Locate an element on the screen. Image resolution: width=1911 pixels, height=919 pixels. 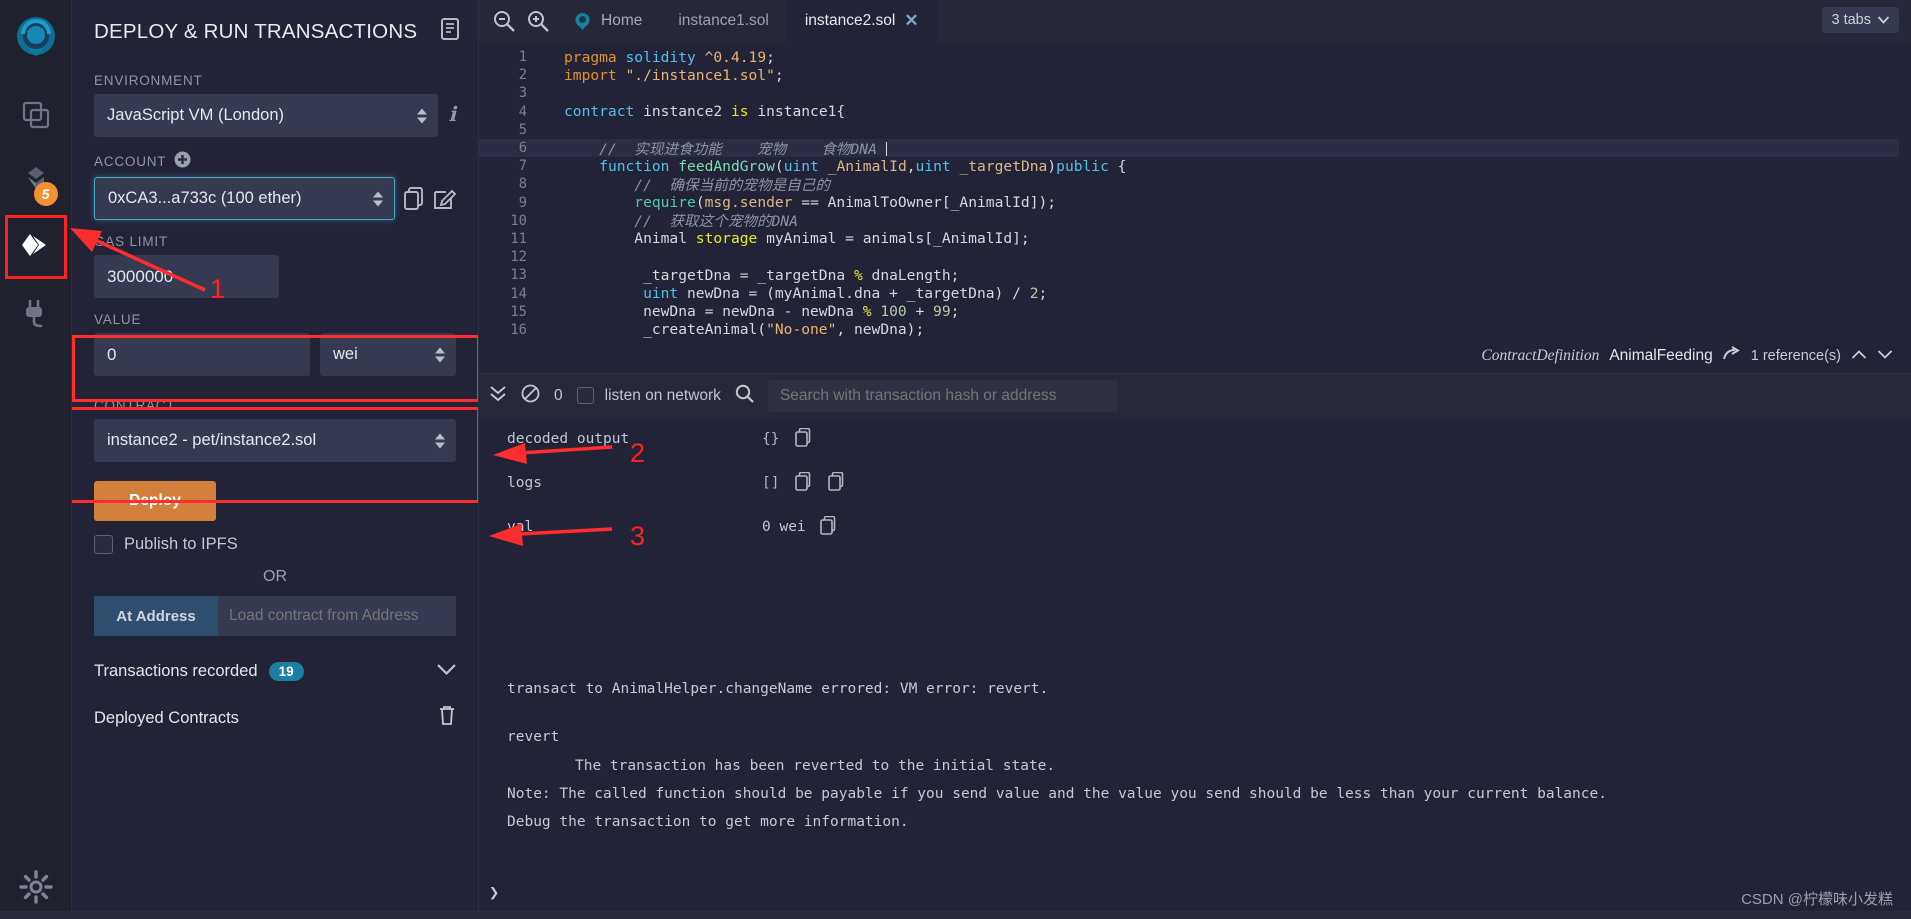
sidebar-item-deploy-run is located at coordinates (35, 247).